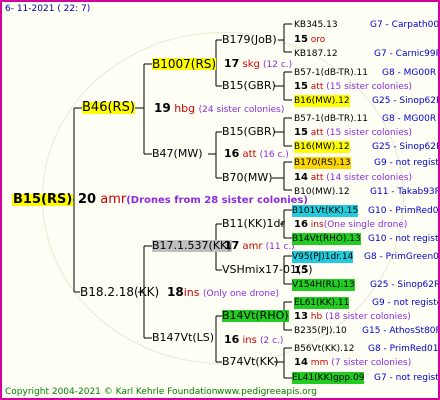 This screenshot has width=440, height=400. I want to click on g4-drone-5-annotation: (One single drone), so click(365, 225).